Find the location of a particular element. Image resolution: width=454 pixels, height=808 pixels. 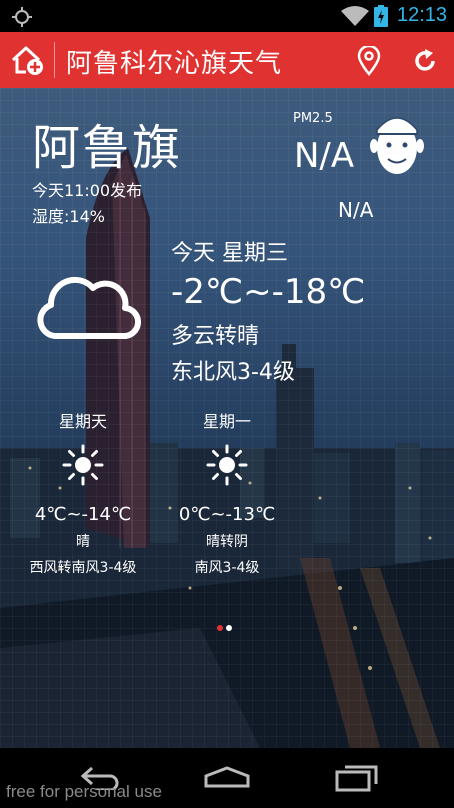

forecast-day: 星期一 is located at coordinates (226, 421).